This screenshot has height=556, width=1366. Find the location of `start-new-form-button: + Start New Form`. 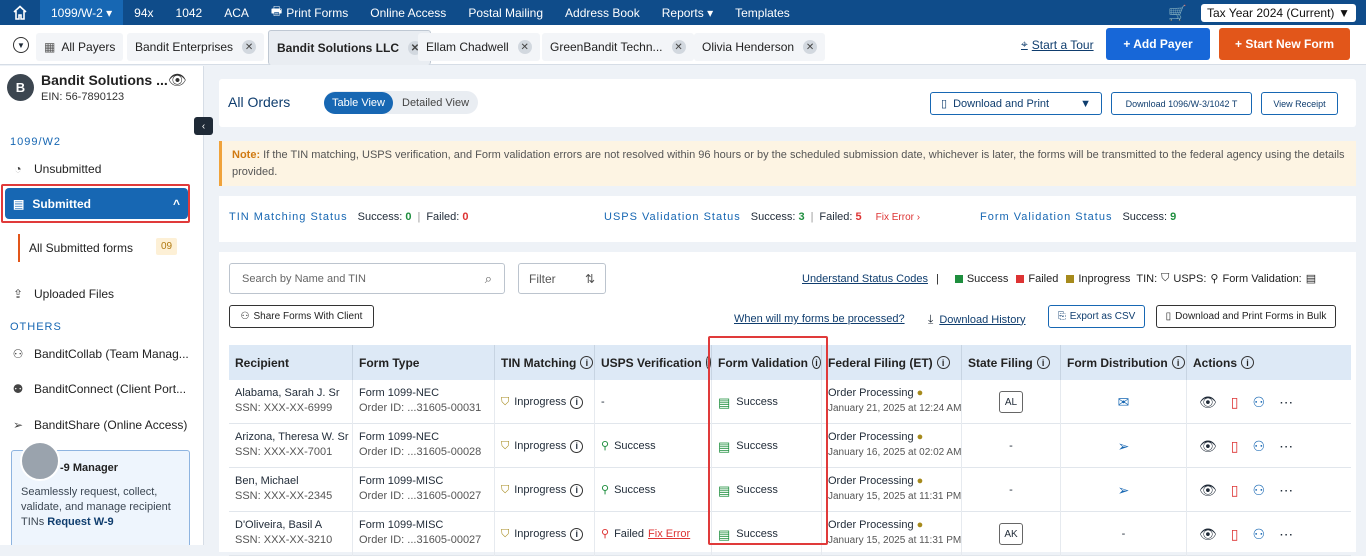

start-new-form-button: + Start New Form is located at coordinates (1284, 44).